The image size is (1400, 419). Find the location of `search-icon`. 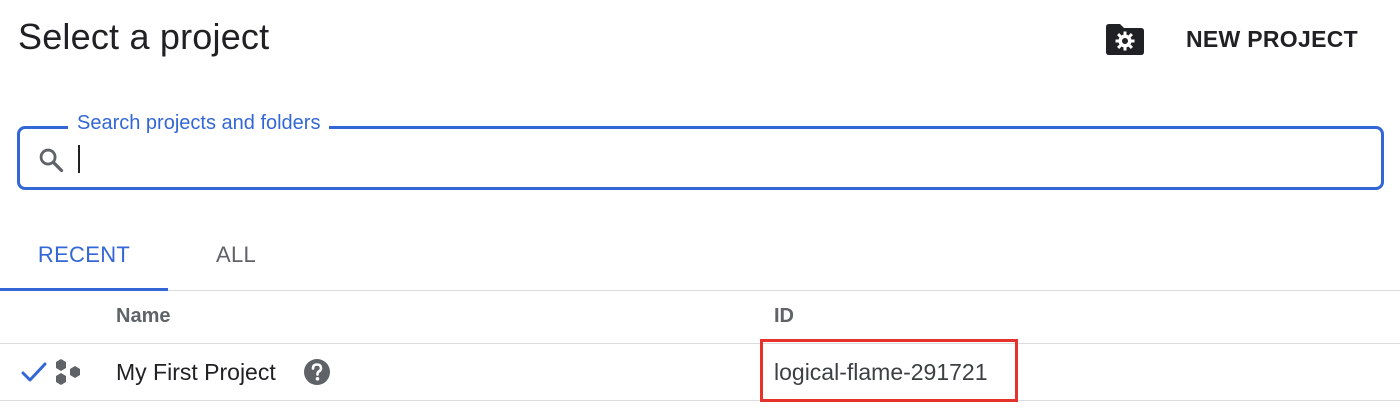

search-icon is located at coordinates (51, 160).